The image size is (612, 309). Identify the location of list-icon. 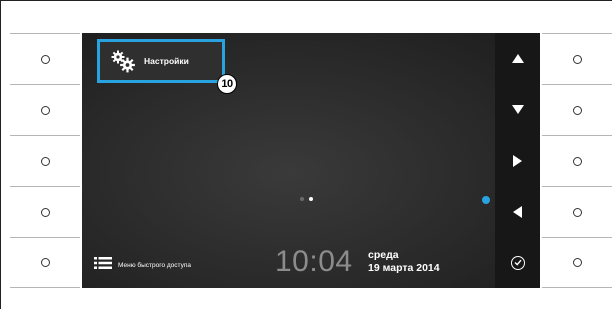
(103, 265).